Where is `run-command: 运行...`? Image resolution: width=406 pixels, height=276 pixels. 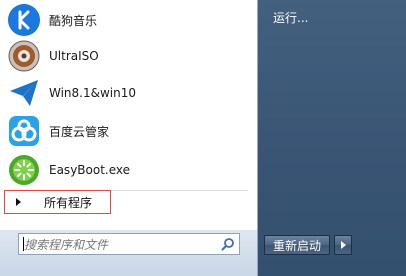 run-command: 运行... is located at coordinates (290, 17).